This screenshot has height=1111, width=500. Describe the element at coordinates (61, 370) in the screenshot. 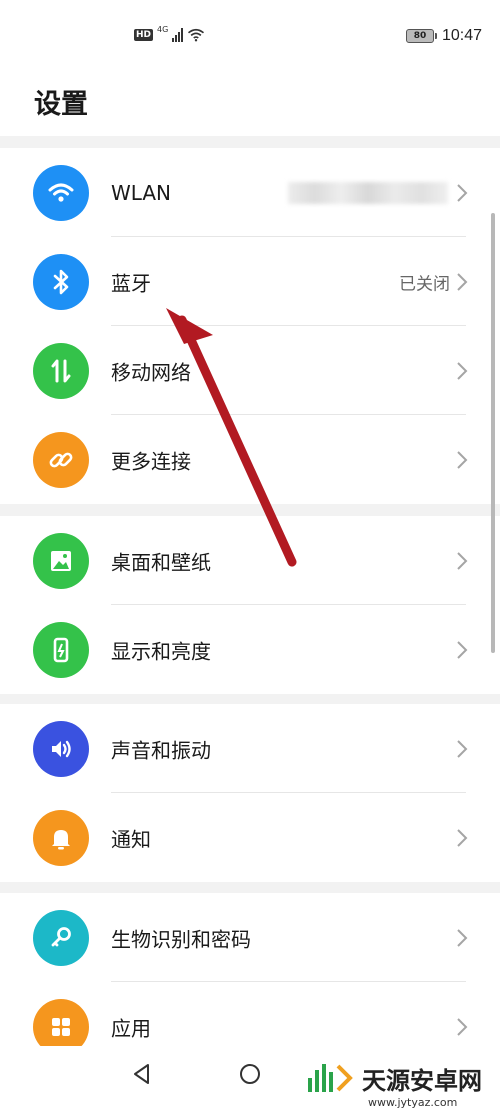

I see `mobile-data-icon` at that location.